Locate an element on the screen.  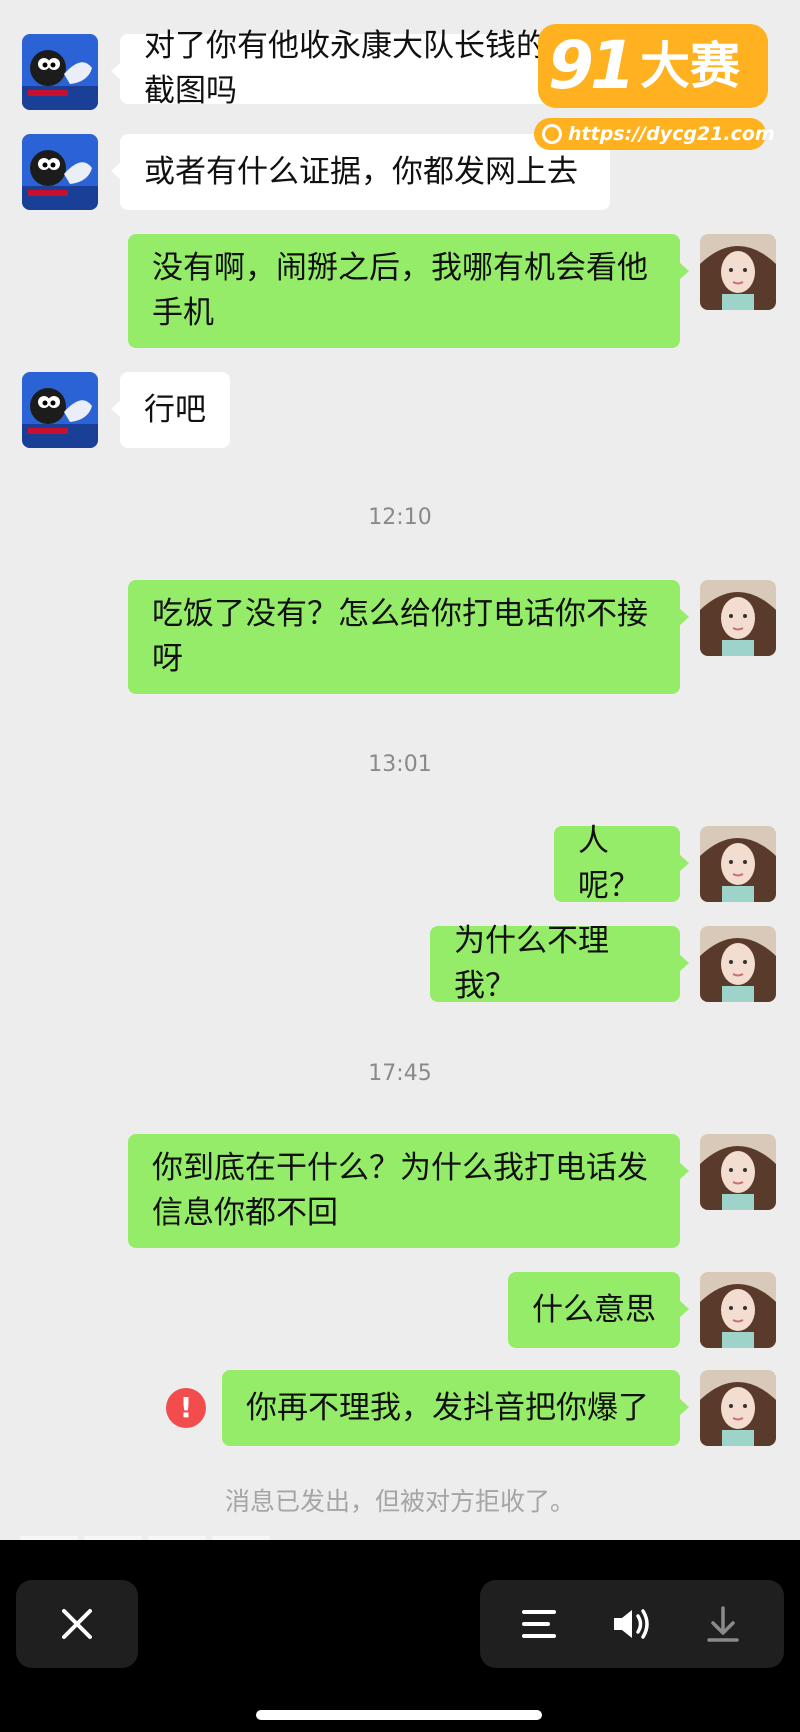
close-button is located at coordinates (77, 1624).